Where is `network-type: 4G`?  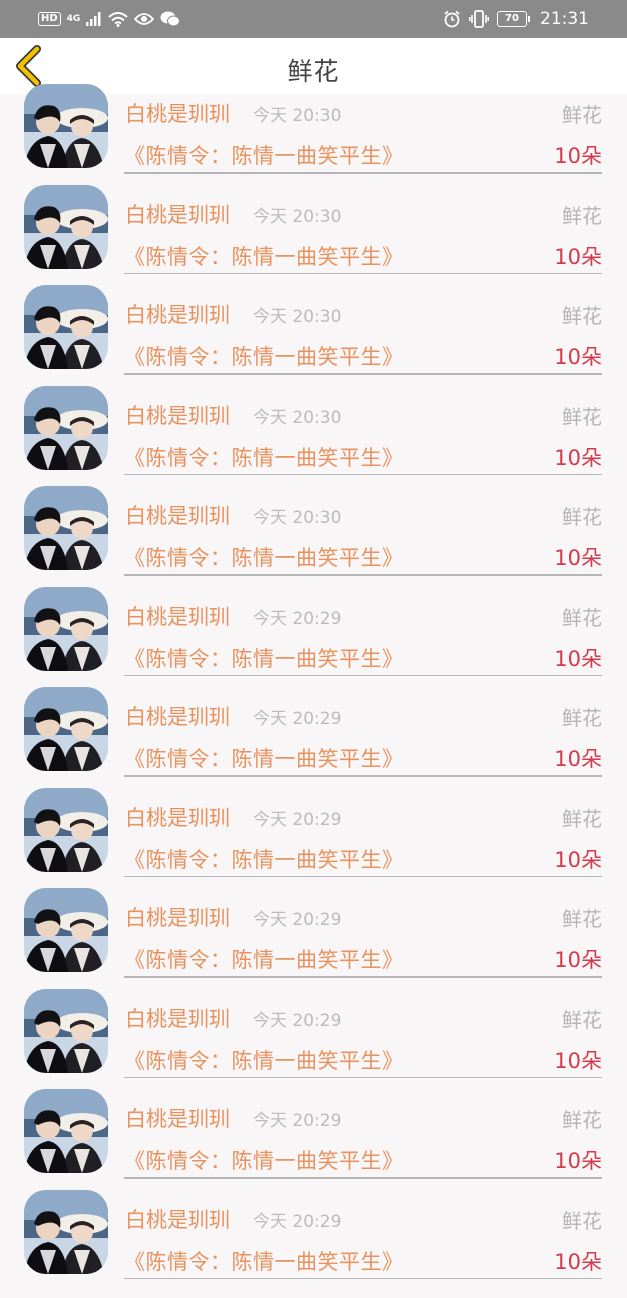
network-type: 4G is located at coordinates (74, 19).